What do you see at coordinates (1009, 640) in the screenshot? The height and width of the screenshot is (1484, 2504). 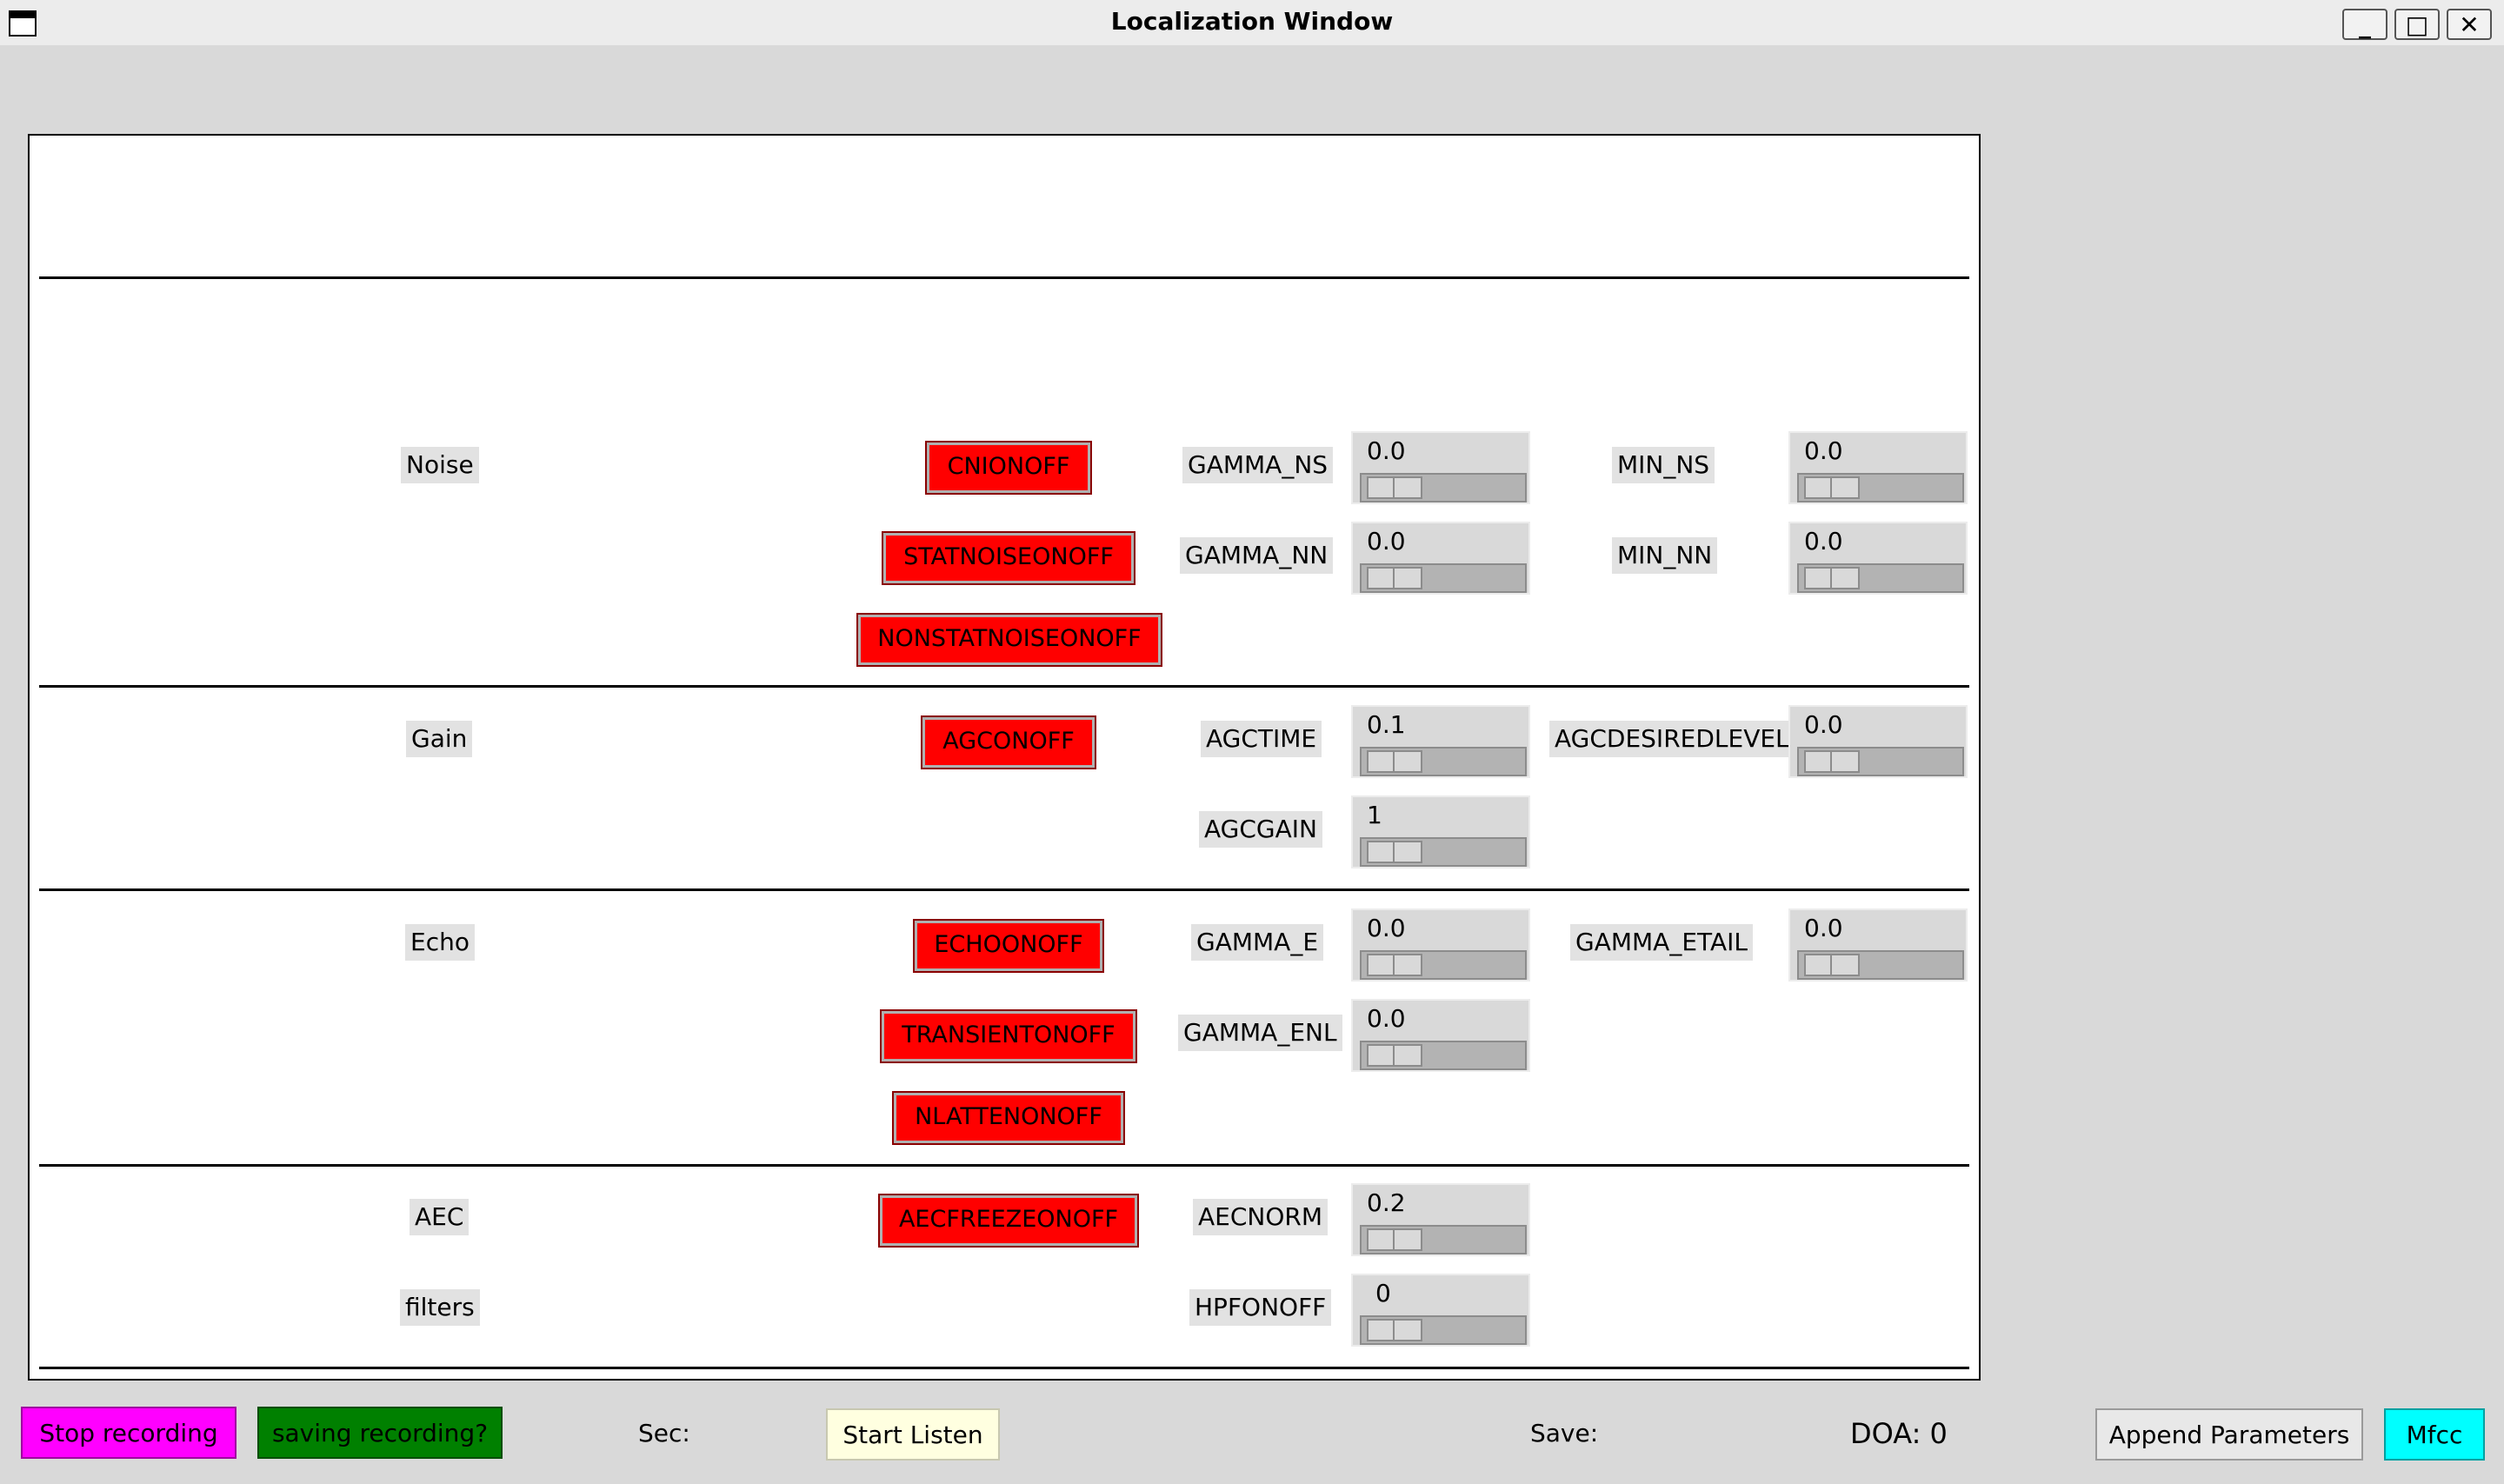 I see `nonstatnoiseonoff-button: NONSTATNOISEONOFF` at bounding box center [1009, 640].